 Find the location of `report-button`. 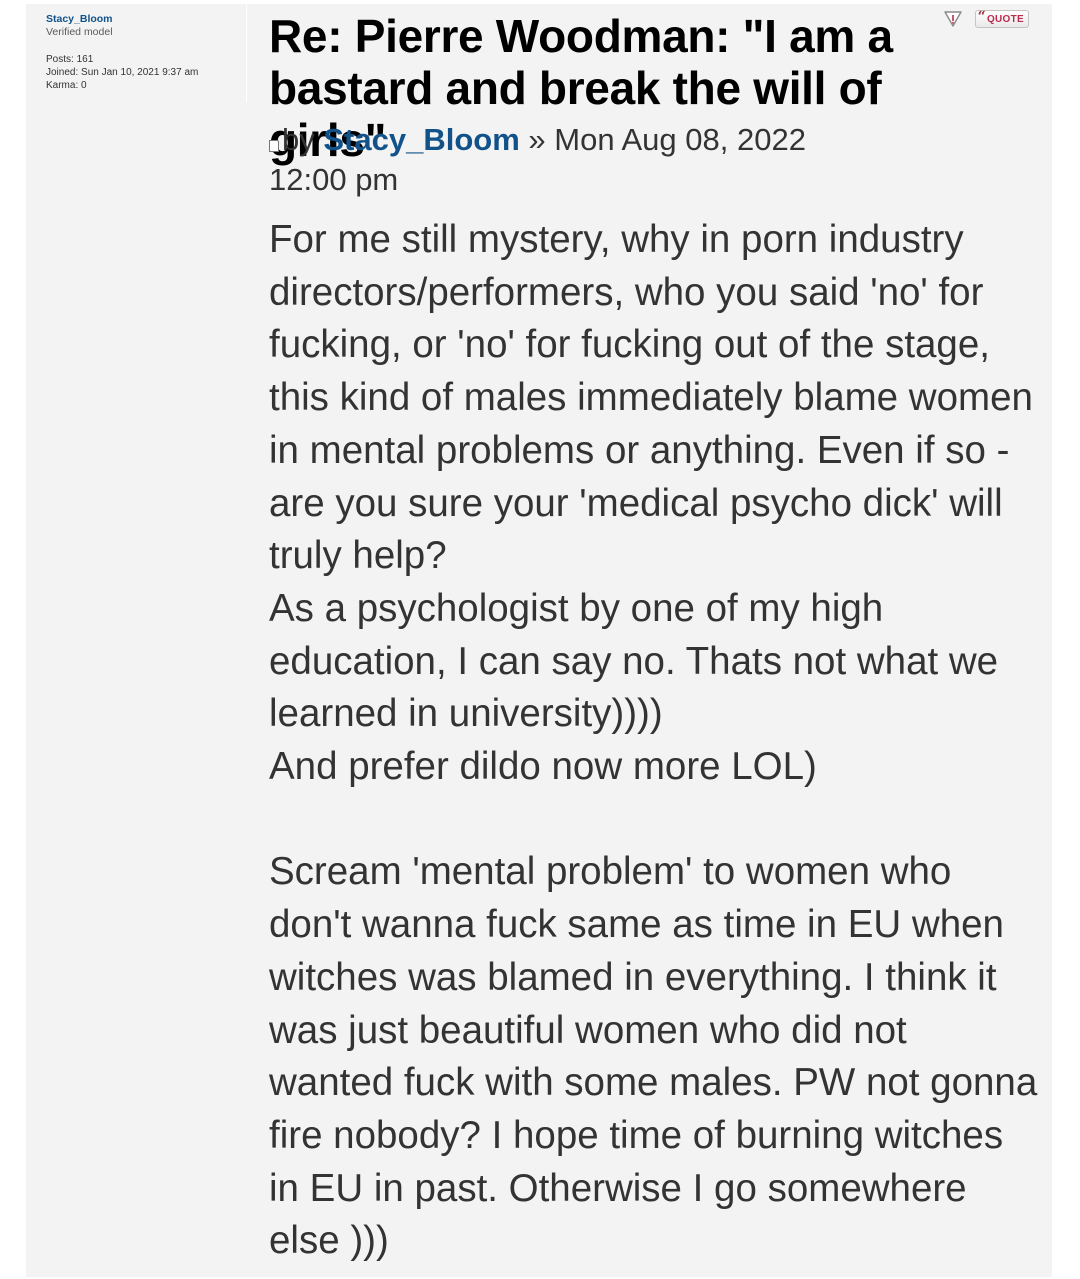

report-button is located at coordinates (953, 19).